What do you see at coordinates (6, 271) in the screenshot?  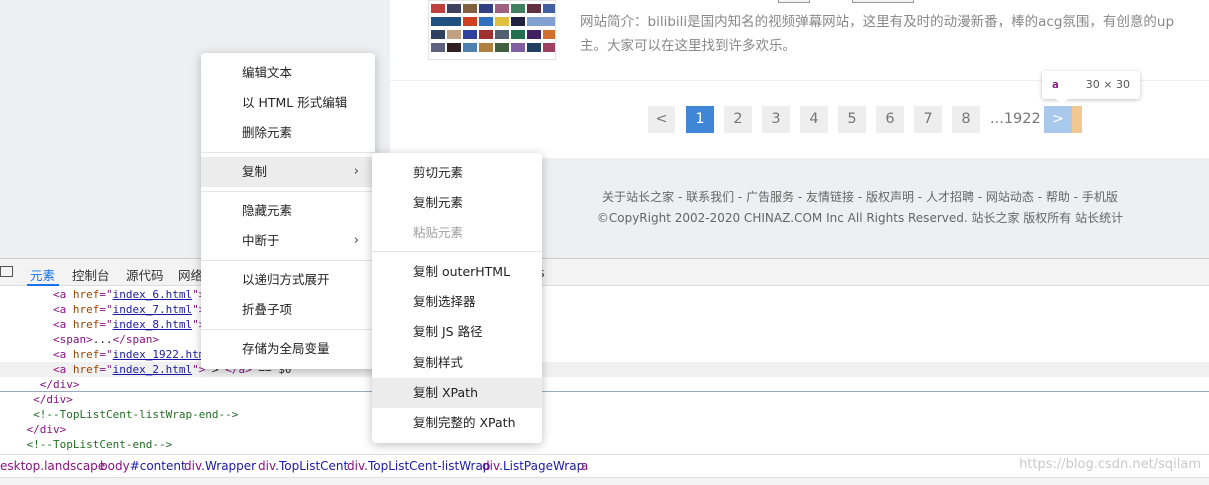 I see `device-toggle-icon` at bounding box center [6, 271].